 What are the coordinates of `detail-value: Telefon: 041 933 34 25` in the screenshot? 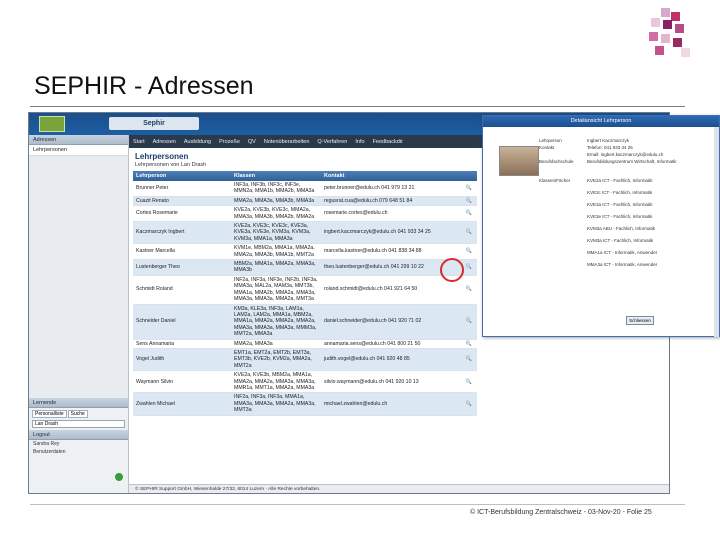 It's located at (610, 147).